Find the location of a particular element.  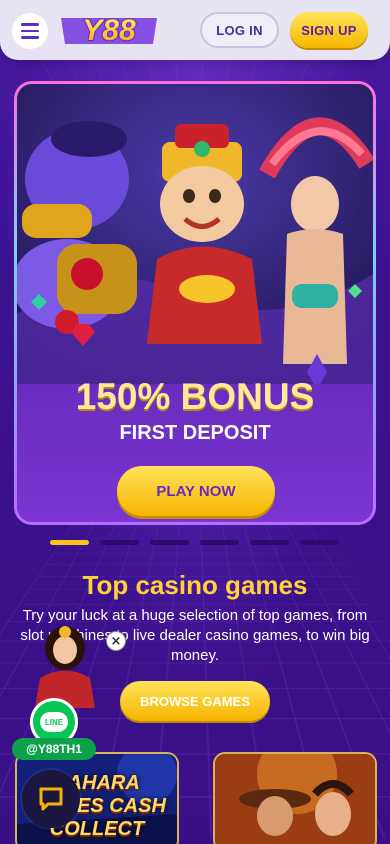

line-icon: LINE is located at coordinates (54, 722).